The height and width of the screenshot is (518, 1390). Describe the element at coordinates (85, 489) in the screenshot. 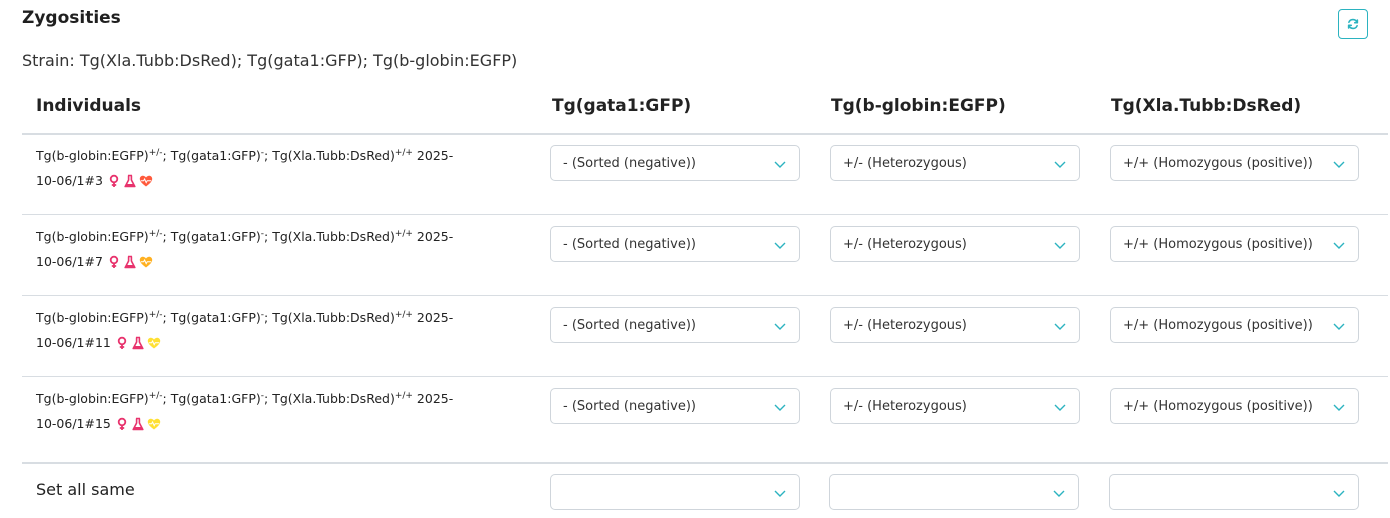

I see `set-all-same-label: Set all same` at that location.